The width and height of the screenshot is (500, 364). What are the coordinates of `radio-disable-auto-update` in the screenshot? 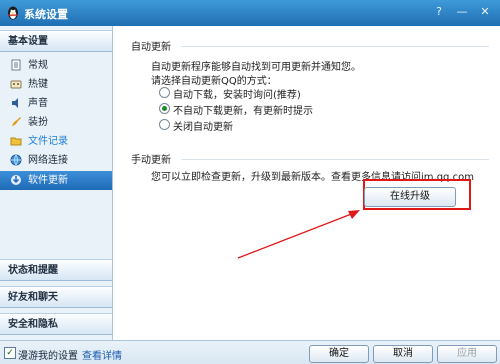 It's located at (164, 124).